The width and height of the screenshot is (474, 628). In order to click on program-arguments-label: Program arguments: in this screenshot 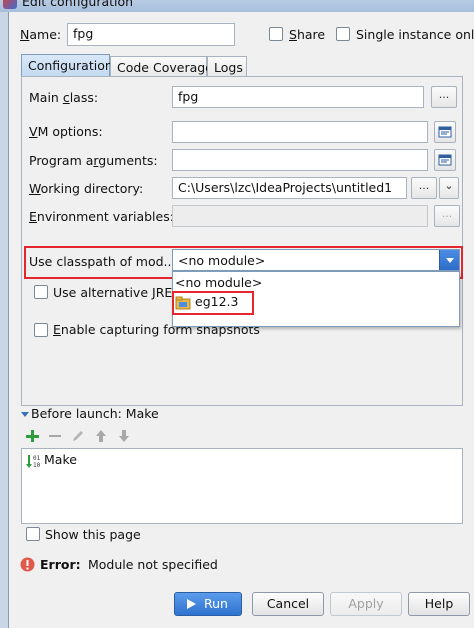, I will do `click(93, 160)`.